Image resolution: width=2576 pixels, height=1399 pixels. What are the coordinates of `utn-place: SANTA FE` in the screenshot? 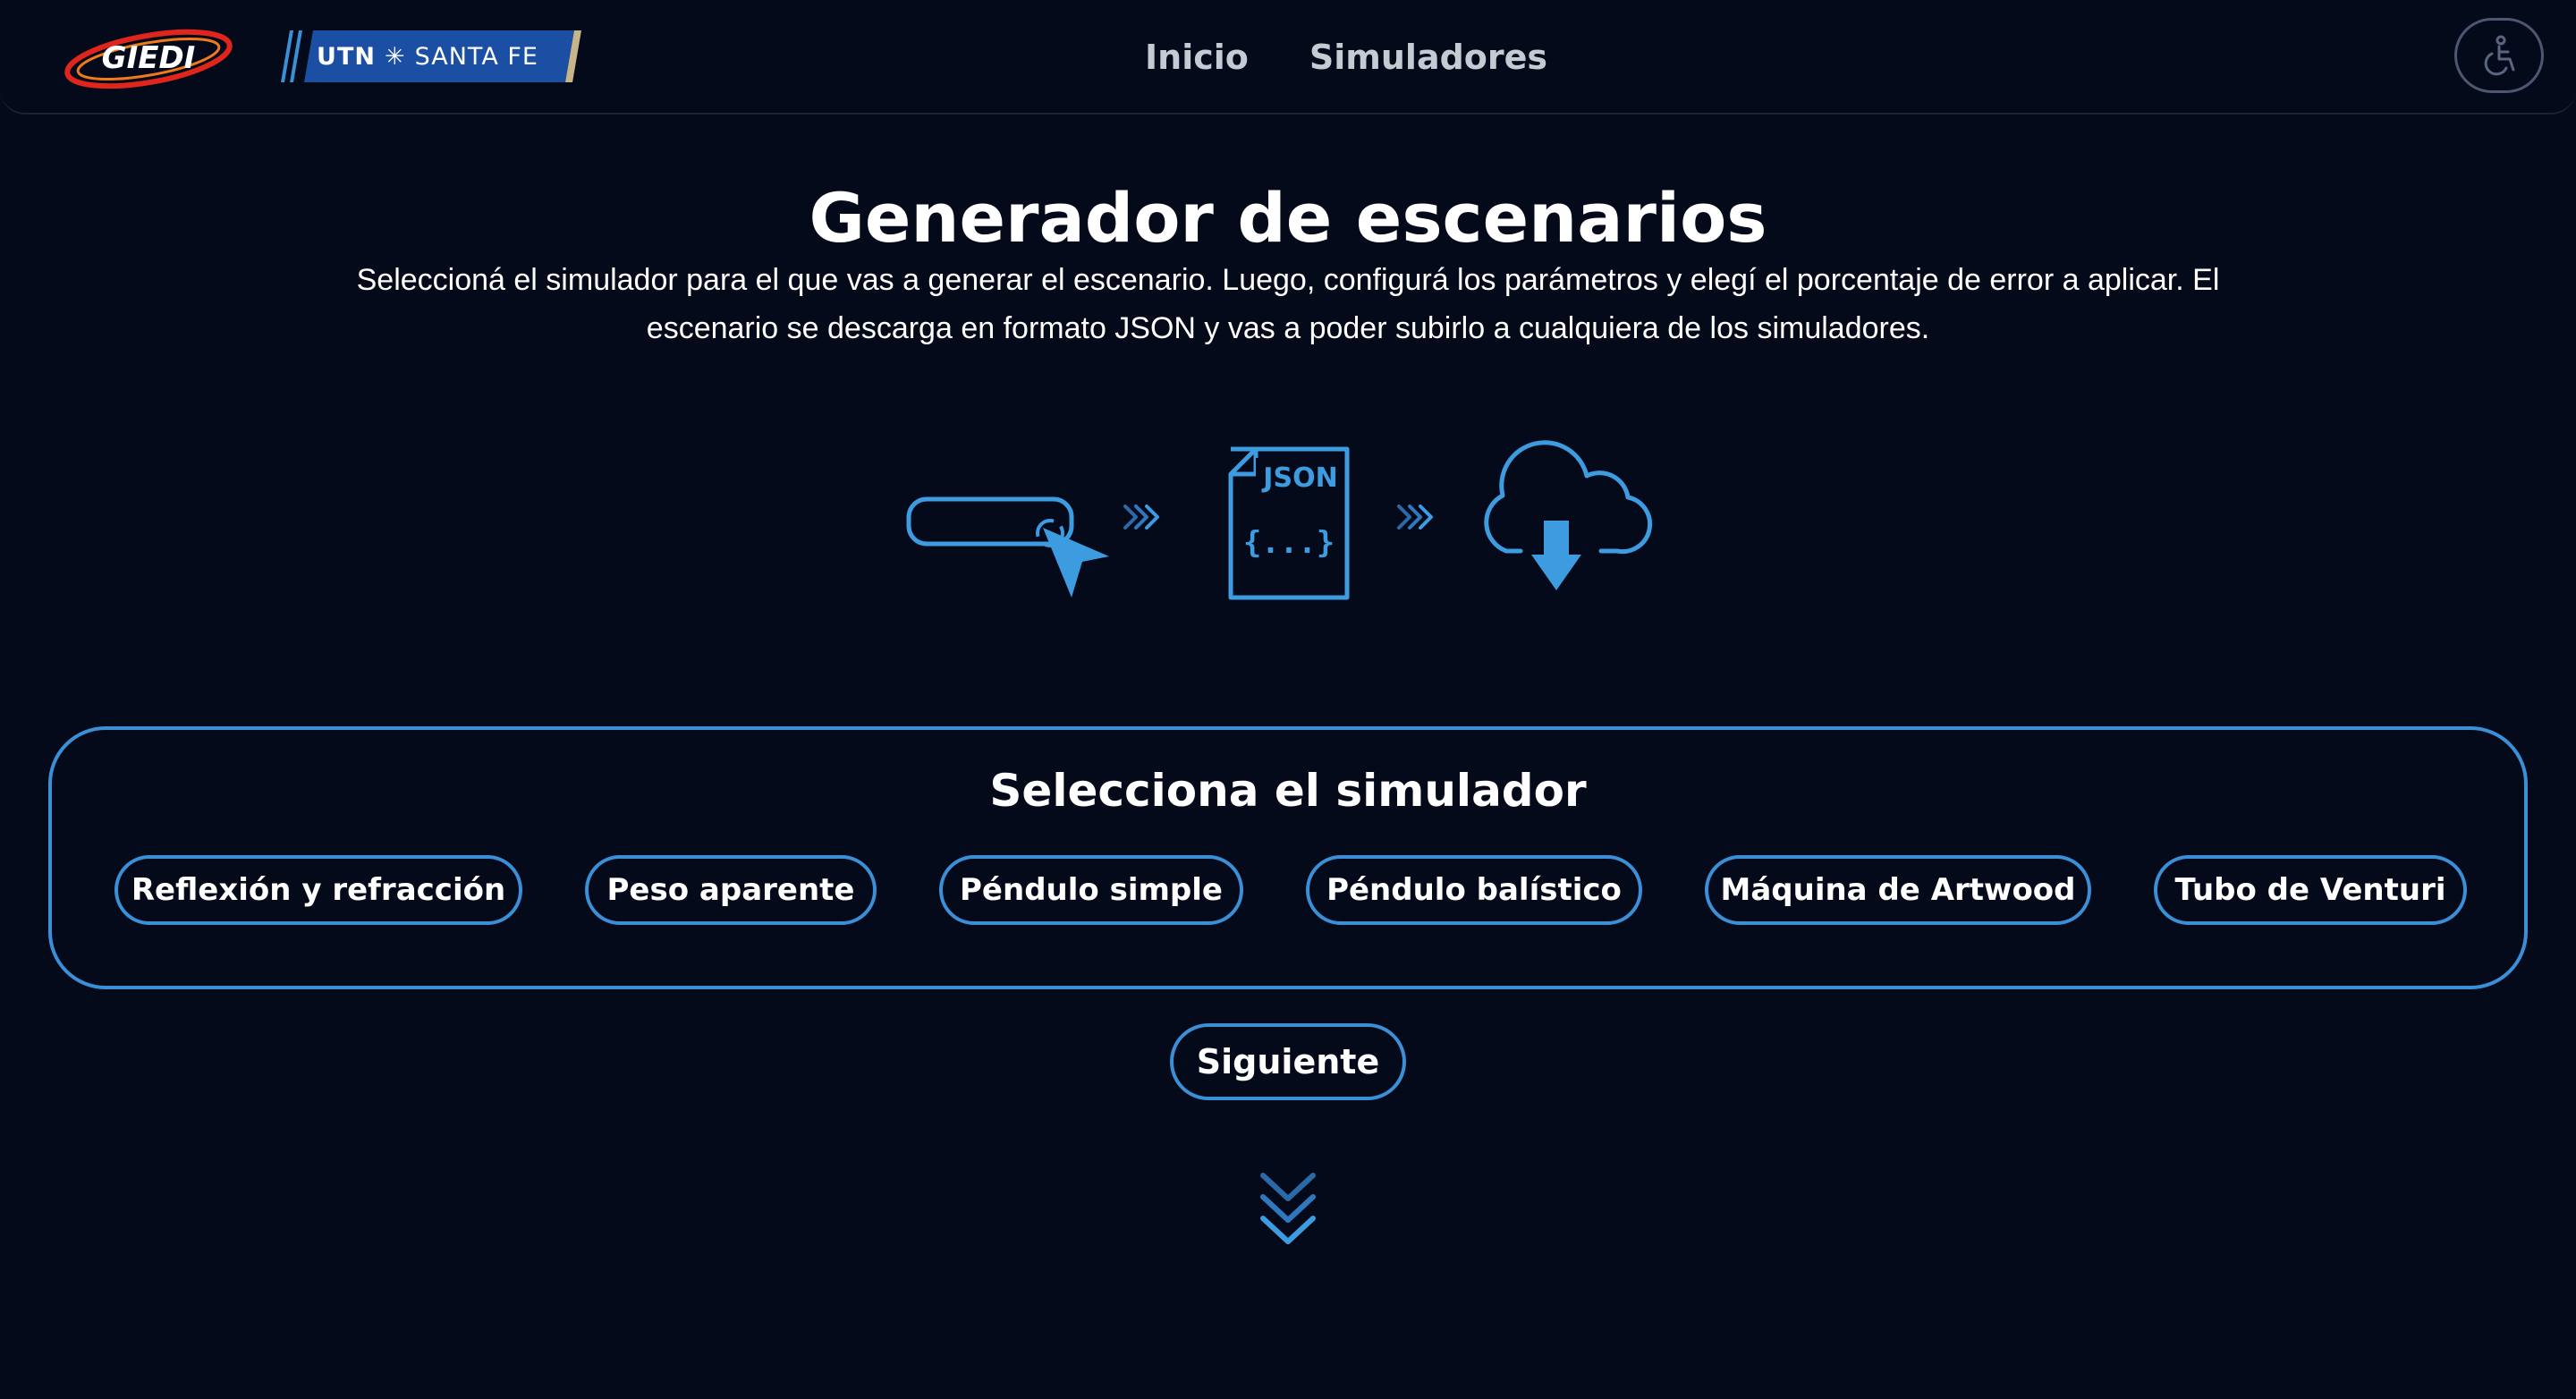 It's located at (476, 56).